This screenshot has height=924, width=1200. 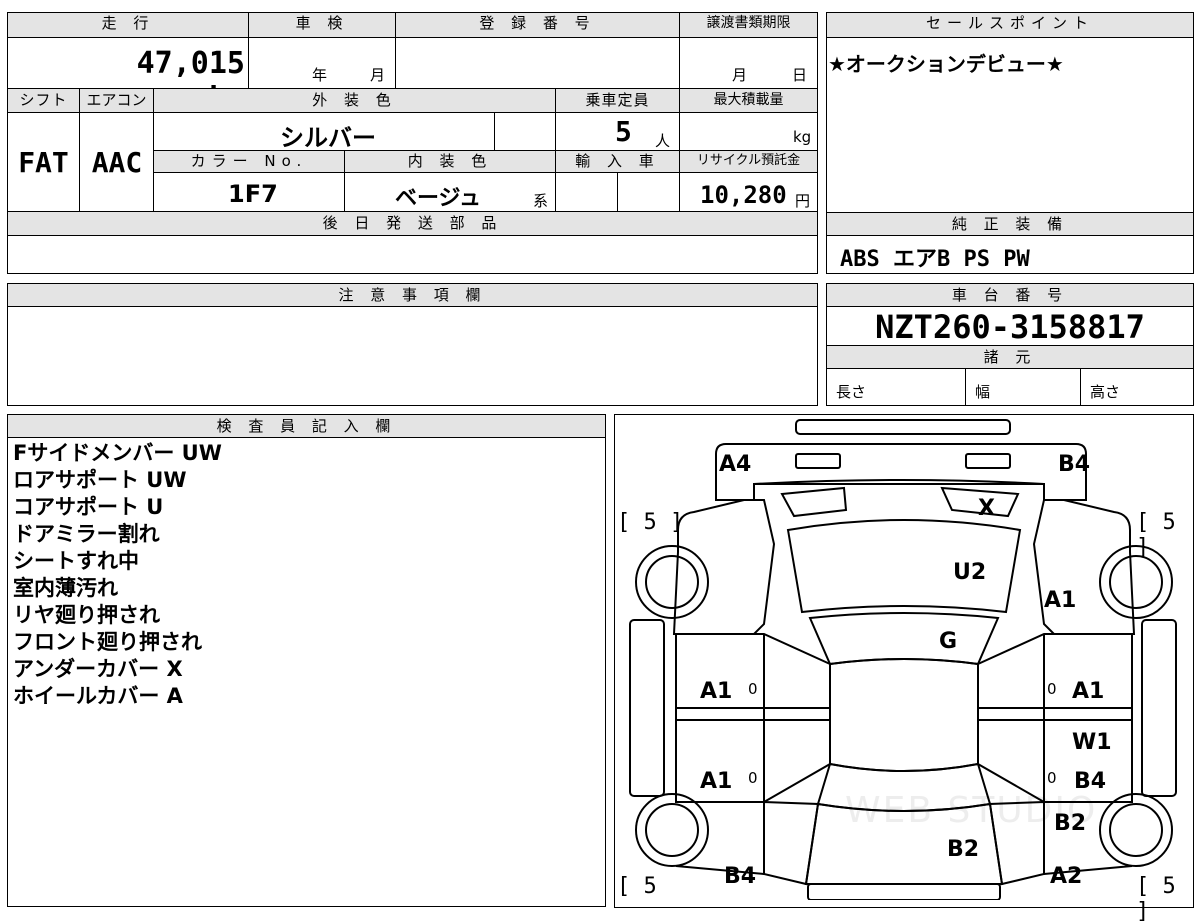 I want to click on color-no-header: カラー No., so click(x=249, y=162).